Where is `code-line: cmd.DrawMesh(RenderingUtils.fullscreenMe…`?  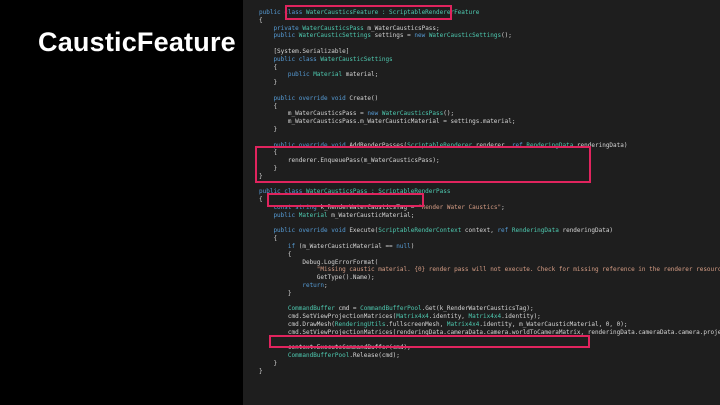 code-line: cmd.DrawMesh(RenderingUtils.fullscreenMe… is located at coordinates (443, 325).